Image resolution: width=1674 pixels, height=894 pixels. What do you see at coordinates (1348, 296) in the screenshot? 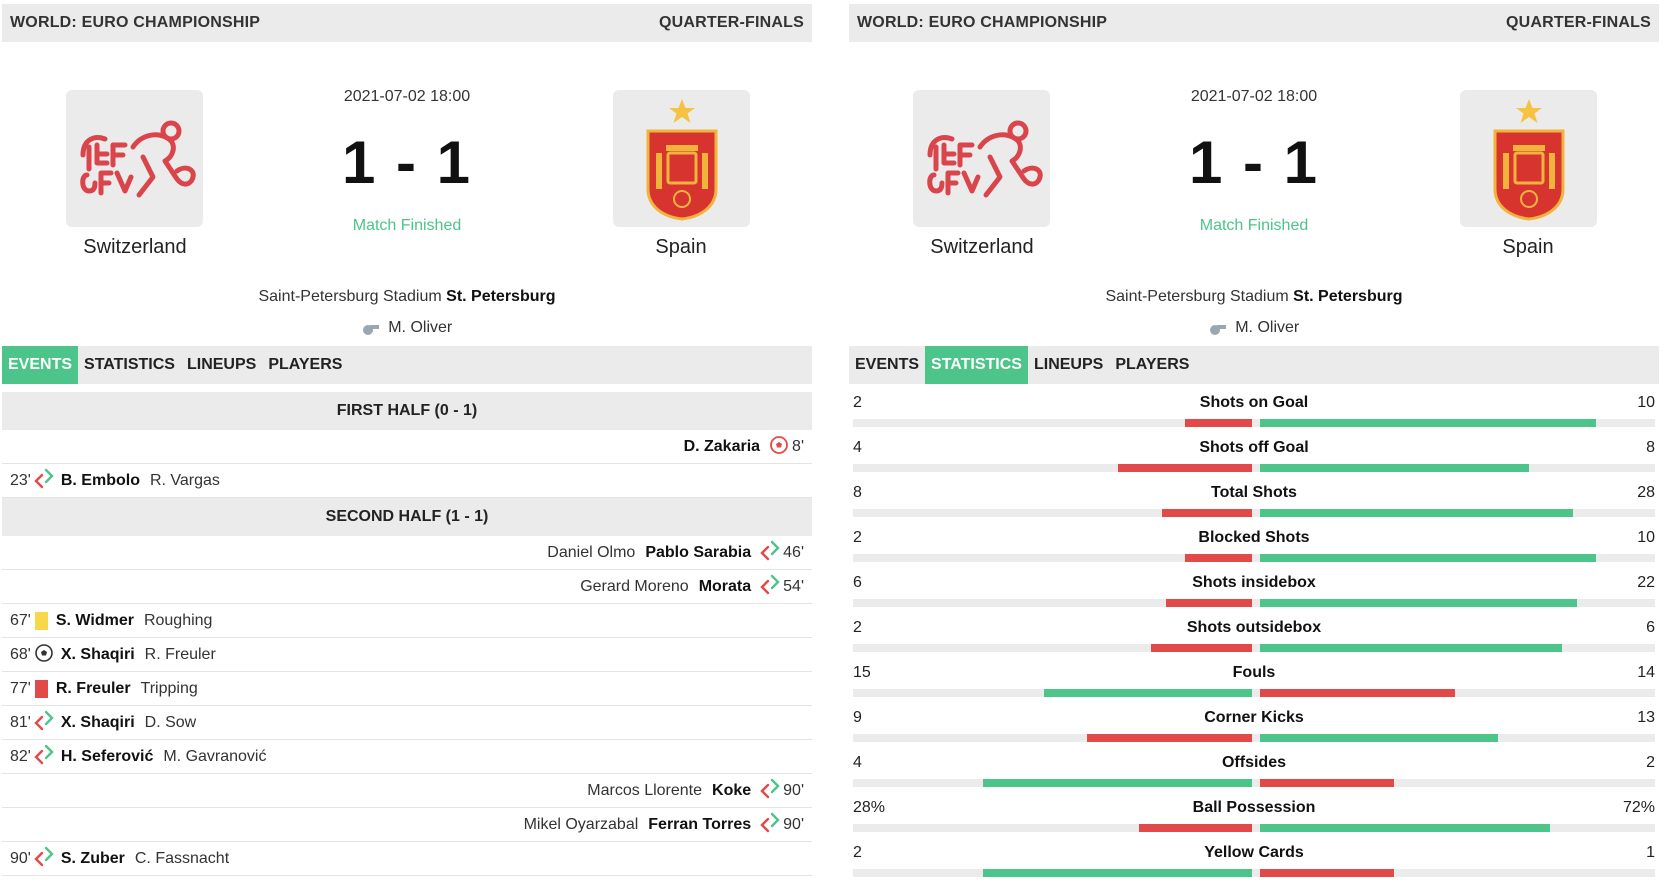
I see `venue-city: St. Petersburg` at bounding box center [1348, 296].